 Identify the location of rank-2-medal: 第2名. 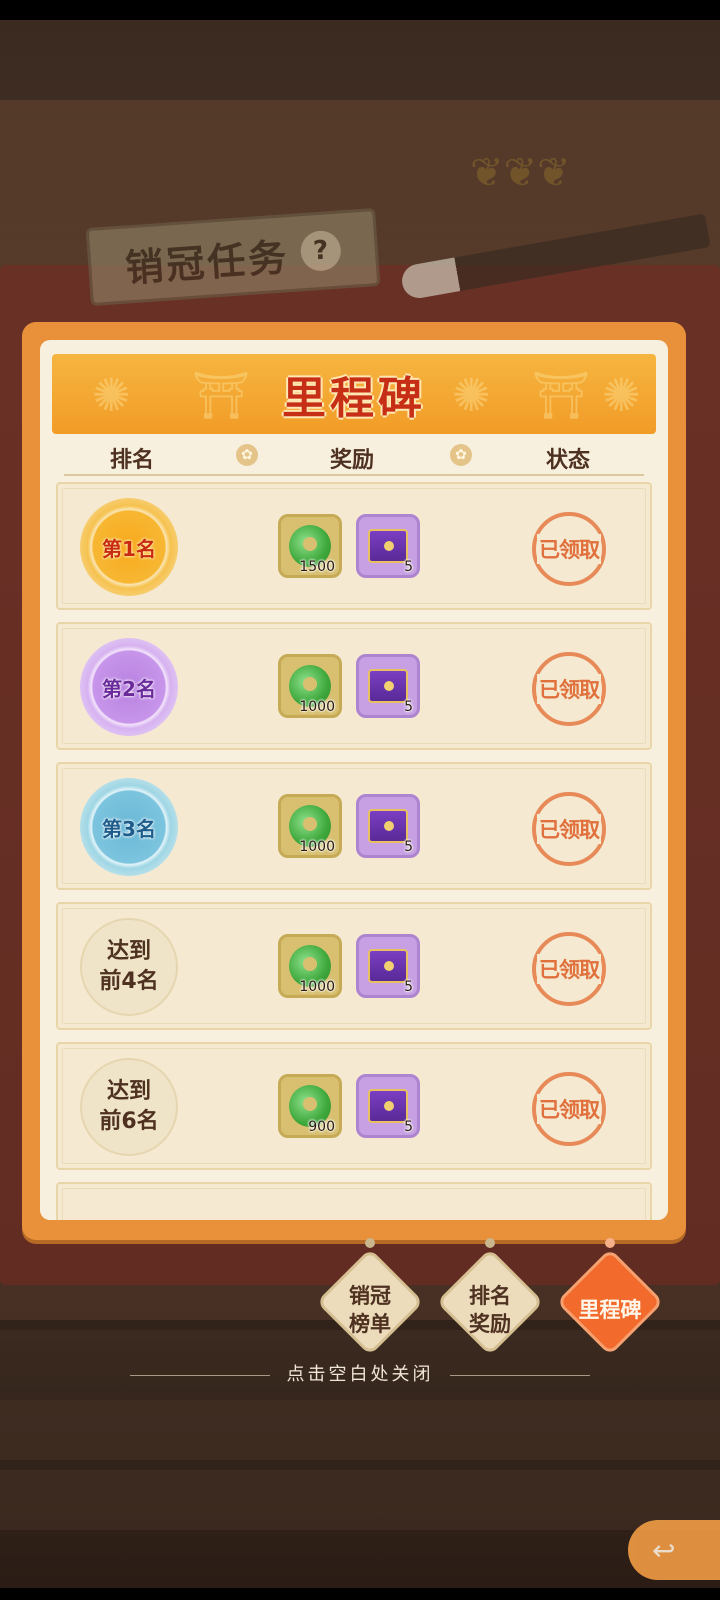
(129, 687).